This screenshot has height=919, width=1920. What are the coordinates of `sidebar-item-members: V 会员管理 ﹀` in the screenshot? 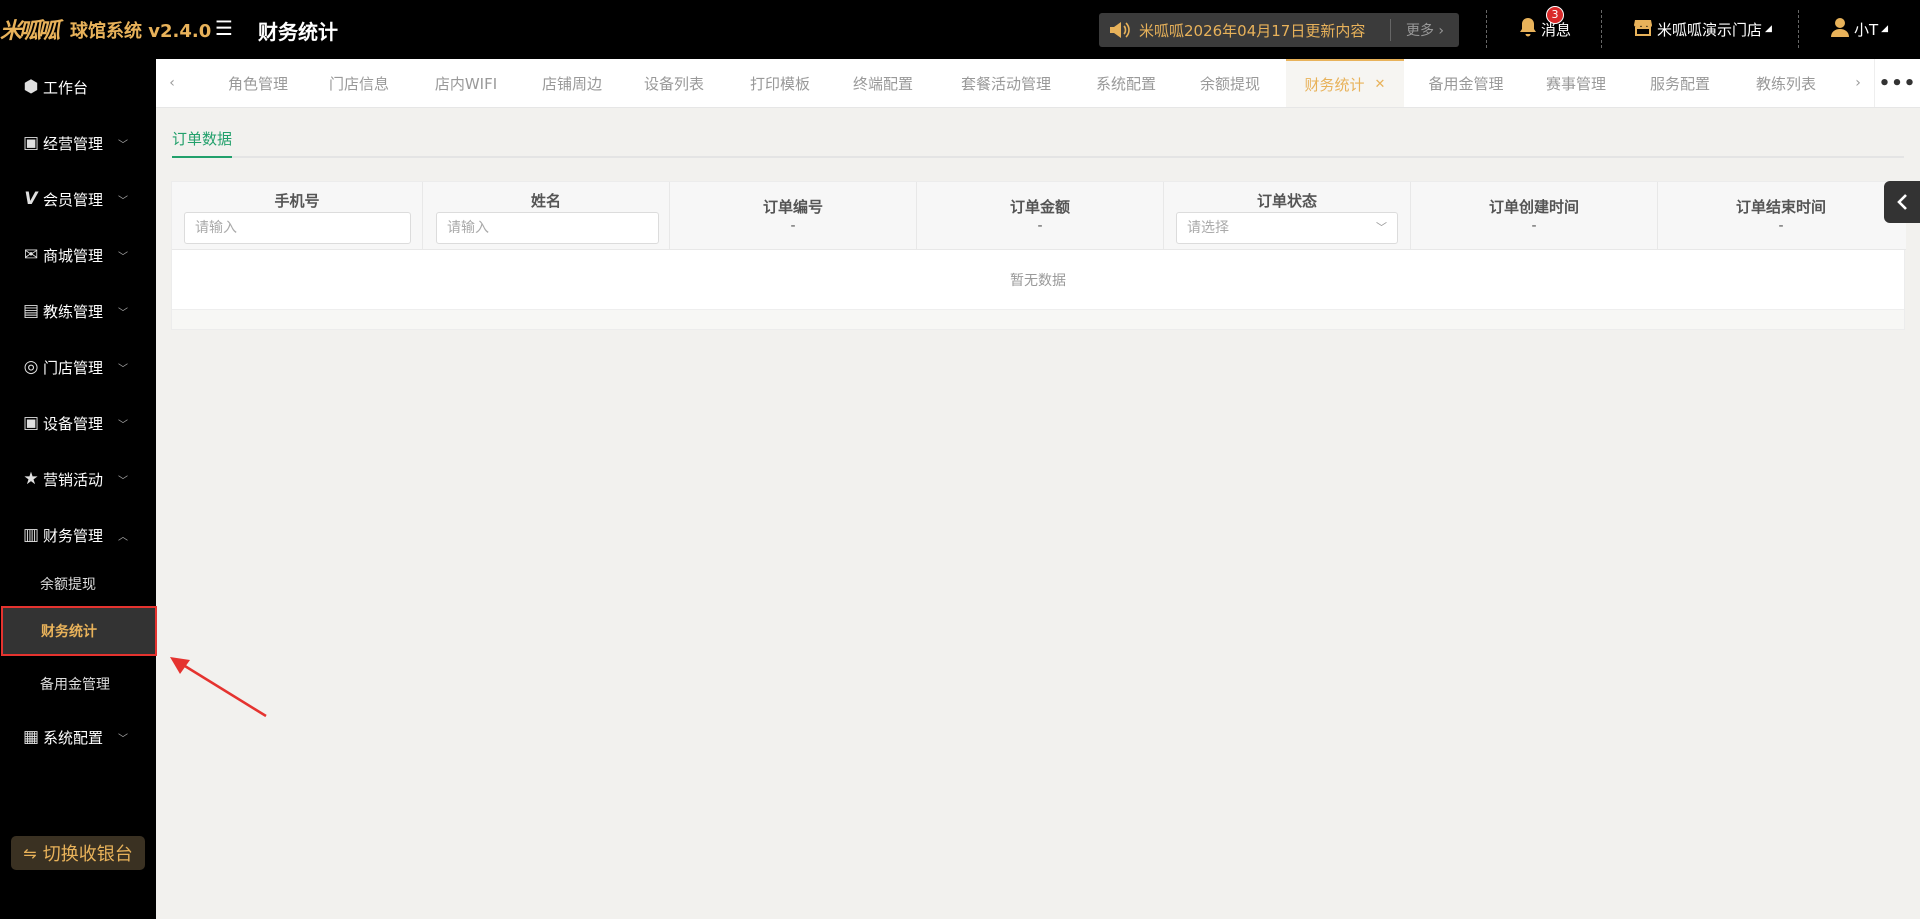 It's located at (78, 199).